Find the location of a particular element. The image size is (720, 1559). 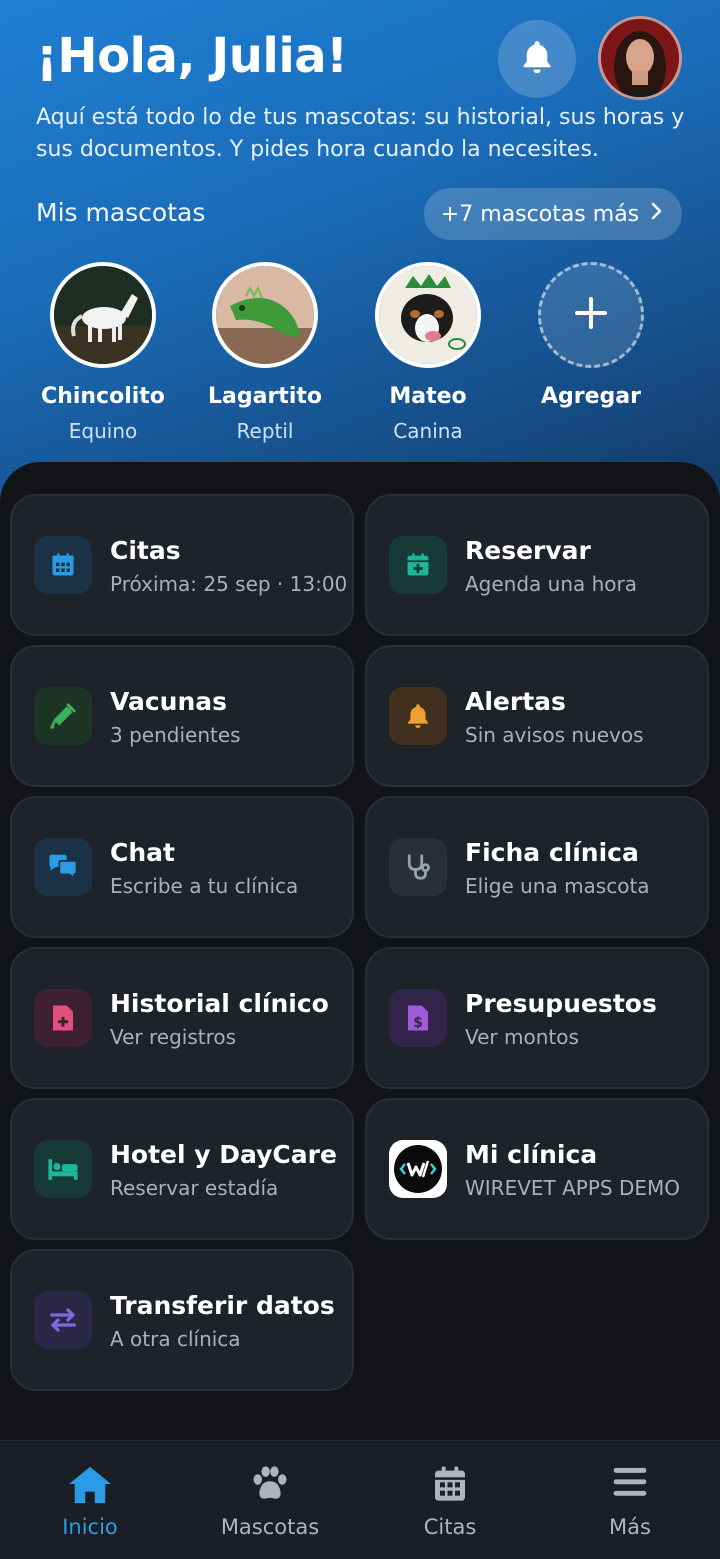

pet-type: Canina is located at coordinates (428, 431).